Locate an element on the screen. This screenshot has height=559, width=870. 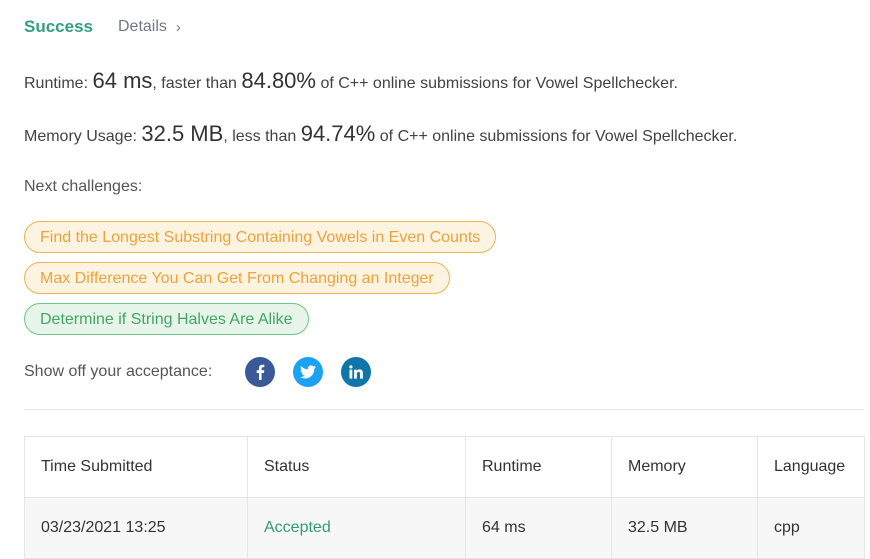
runtime-label: Runtime: is located at coordinates (56, 83).